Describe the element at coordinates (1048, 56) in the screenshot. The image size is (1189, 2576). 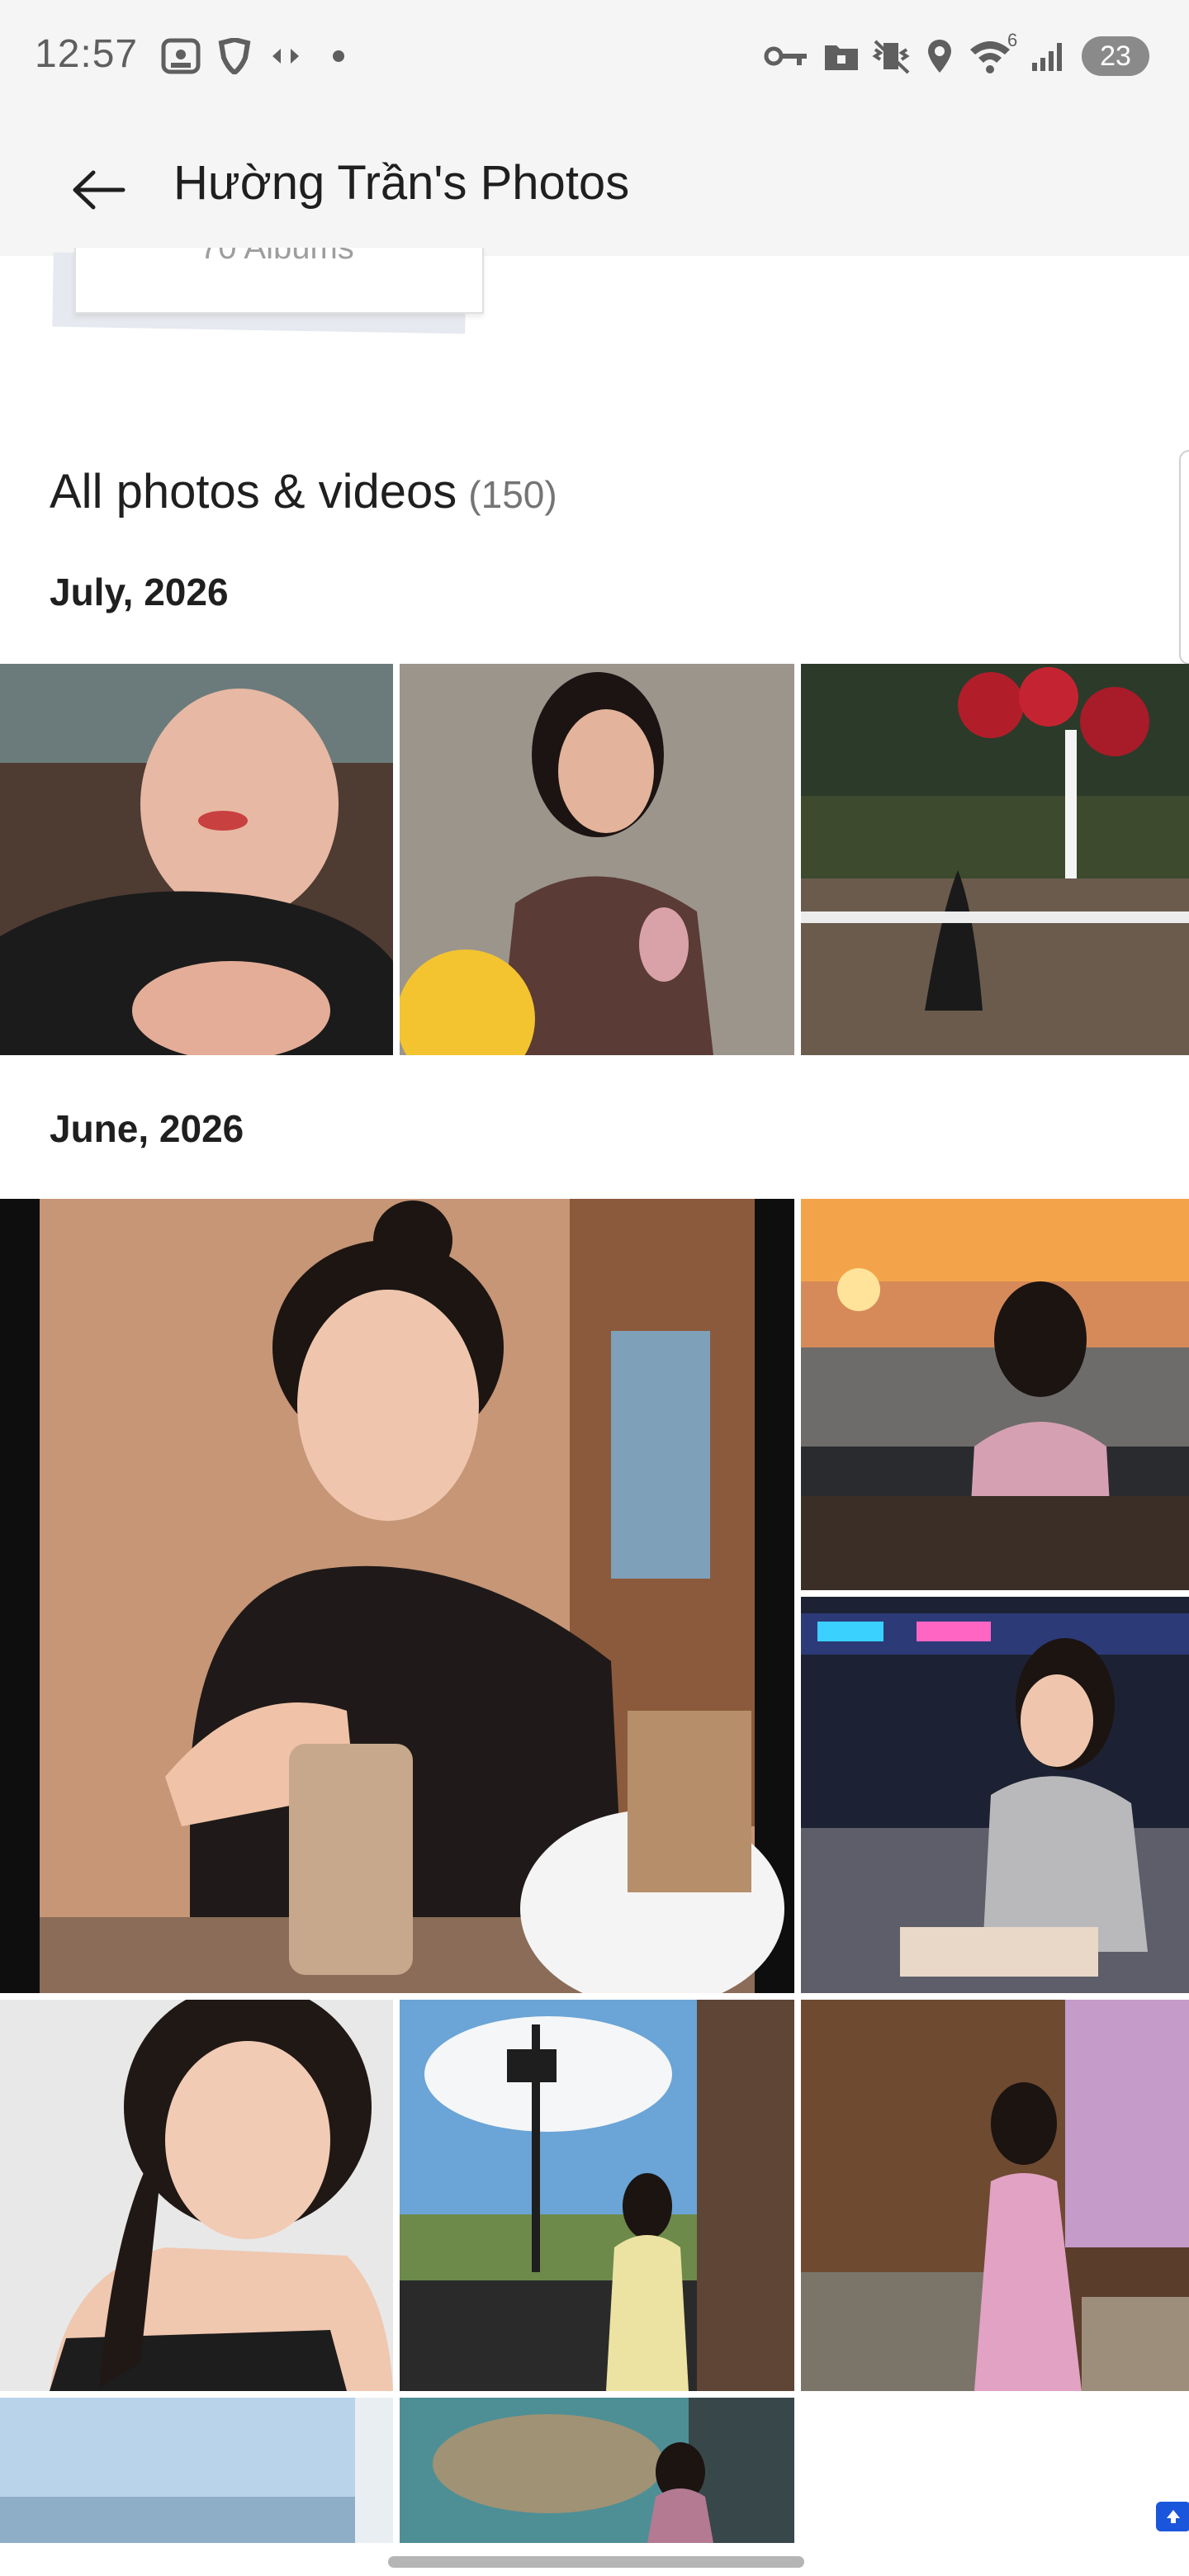
I see `signal-icon` at that location.